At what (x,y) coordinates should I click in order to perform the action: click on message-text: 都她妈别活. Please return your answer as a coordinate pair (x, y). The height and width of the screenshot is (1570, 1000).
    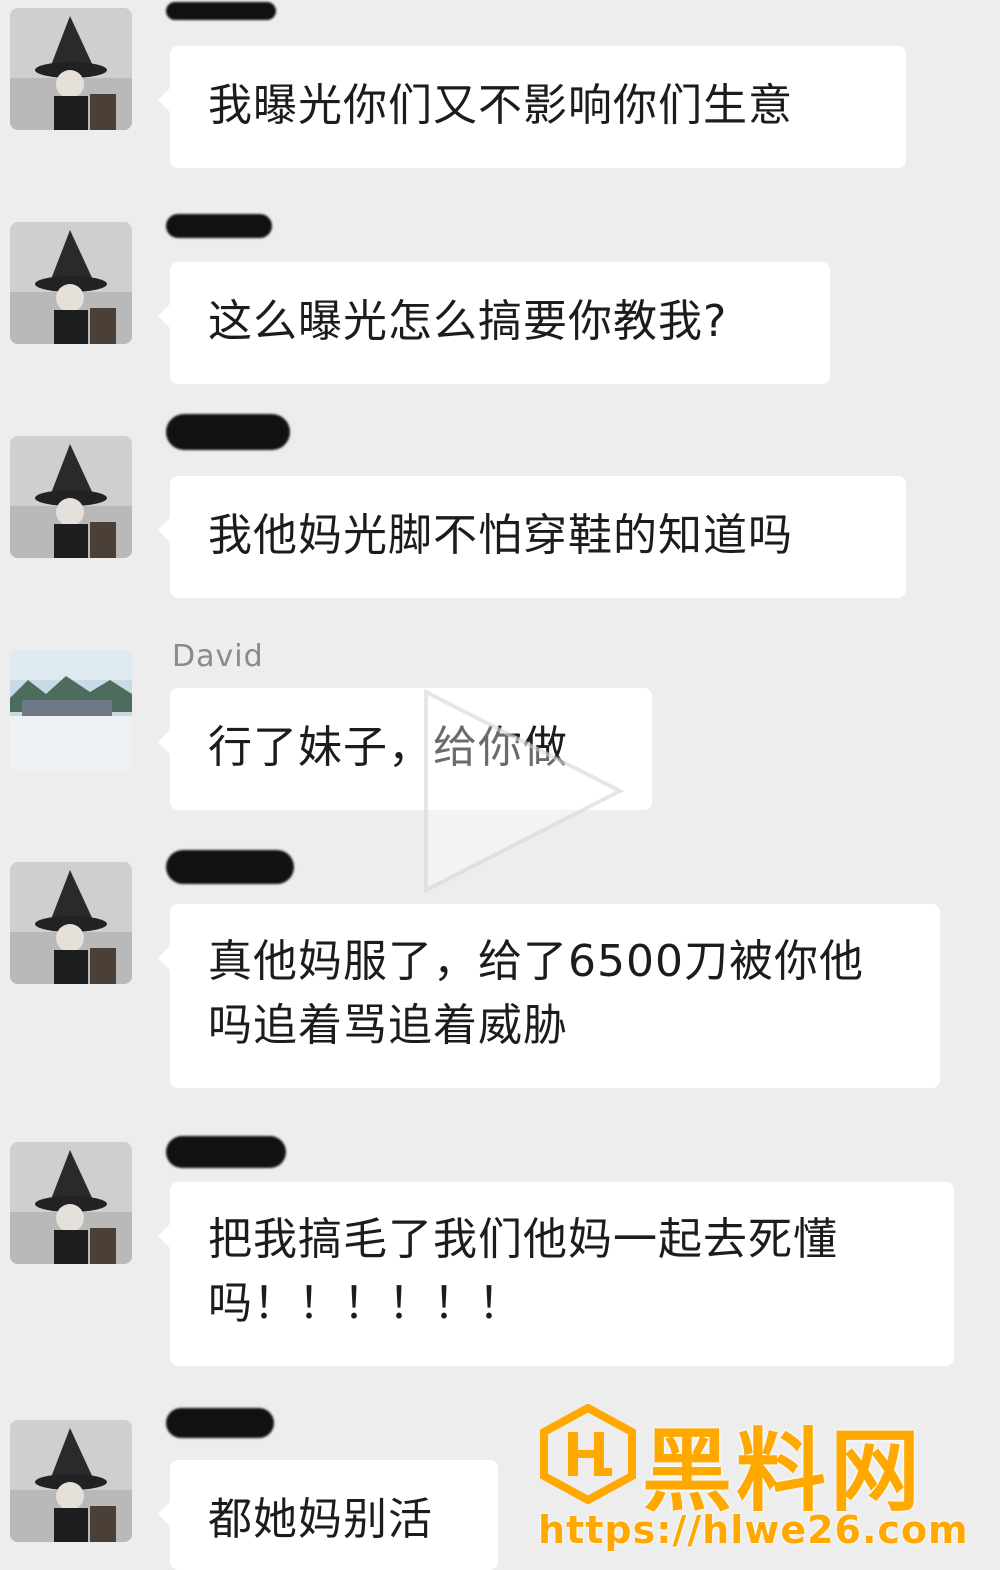
    Looking at the image, I should click on (320, 1519).